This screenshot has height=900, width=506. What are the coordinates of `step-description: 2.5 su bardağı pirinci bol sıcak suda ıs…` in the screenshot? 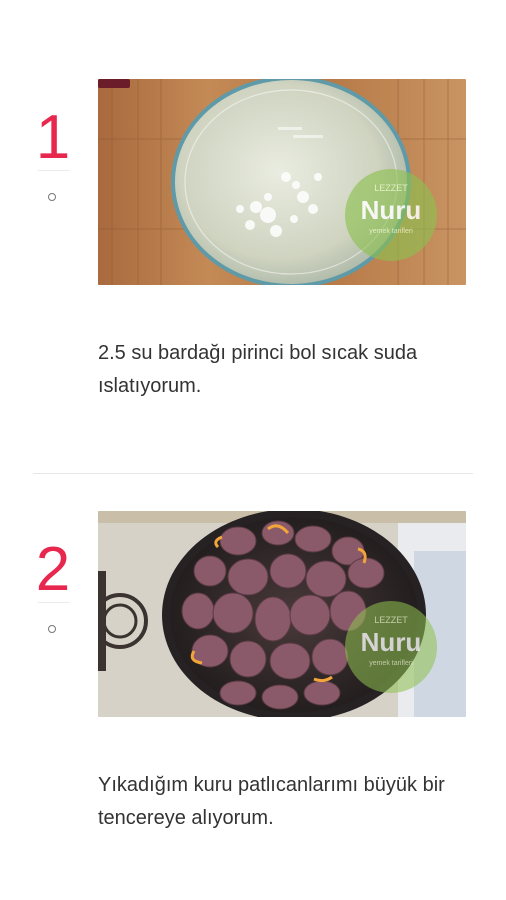 It's located at (258, 369).